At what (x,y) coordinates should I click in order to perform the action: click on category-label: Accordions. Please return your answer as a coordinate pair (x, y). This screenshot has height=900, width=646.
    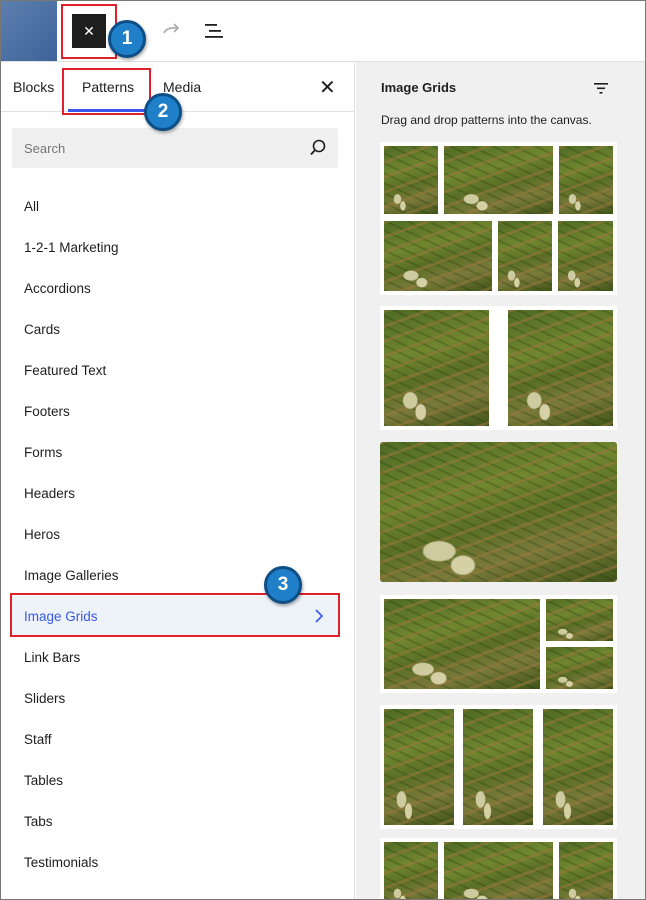
    Looking at the image, I should click on (57, 288).